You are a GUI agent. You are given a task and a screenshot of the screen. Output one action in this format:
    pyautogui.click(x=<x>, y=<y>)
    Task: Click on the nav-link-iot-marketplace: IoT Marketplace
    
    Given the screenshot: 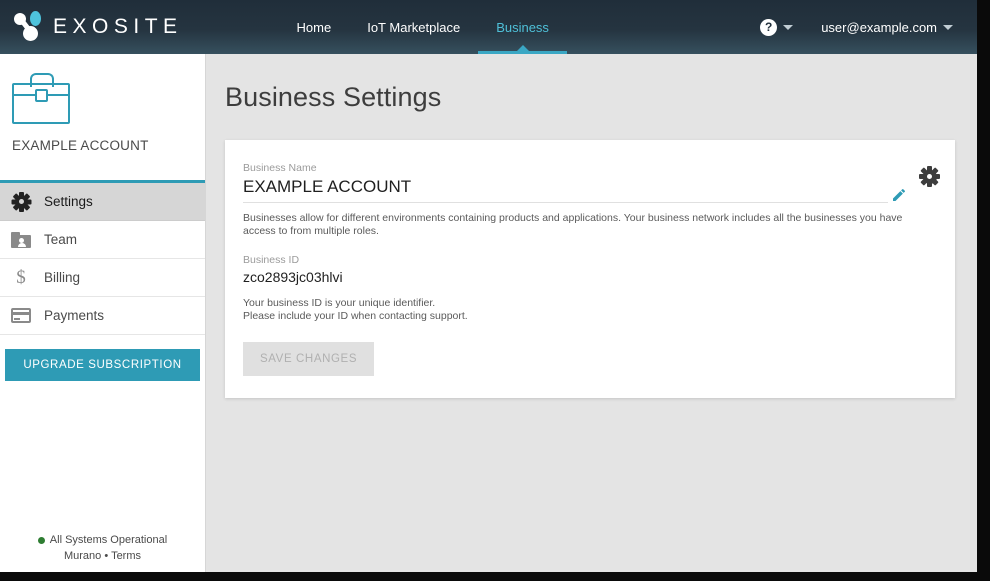 What is the action you would take?
    pyautogui.click(x=413, y=27)
    